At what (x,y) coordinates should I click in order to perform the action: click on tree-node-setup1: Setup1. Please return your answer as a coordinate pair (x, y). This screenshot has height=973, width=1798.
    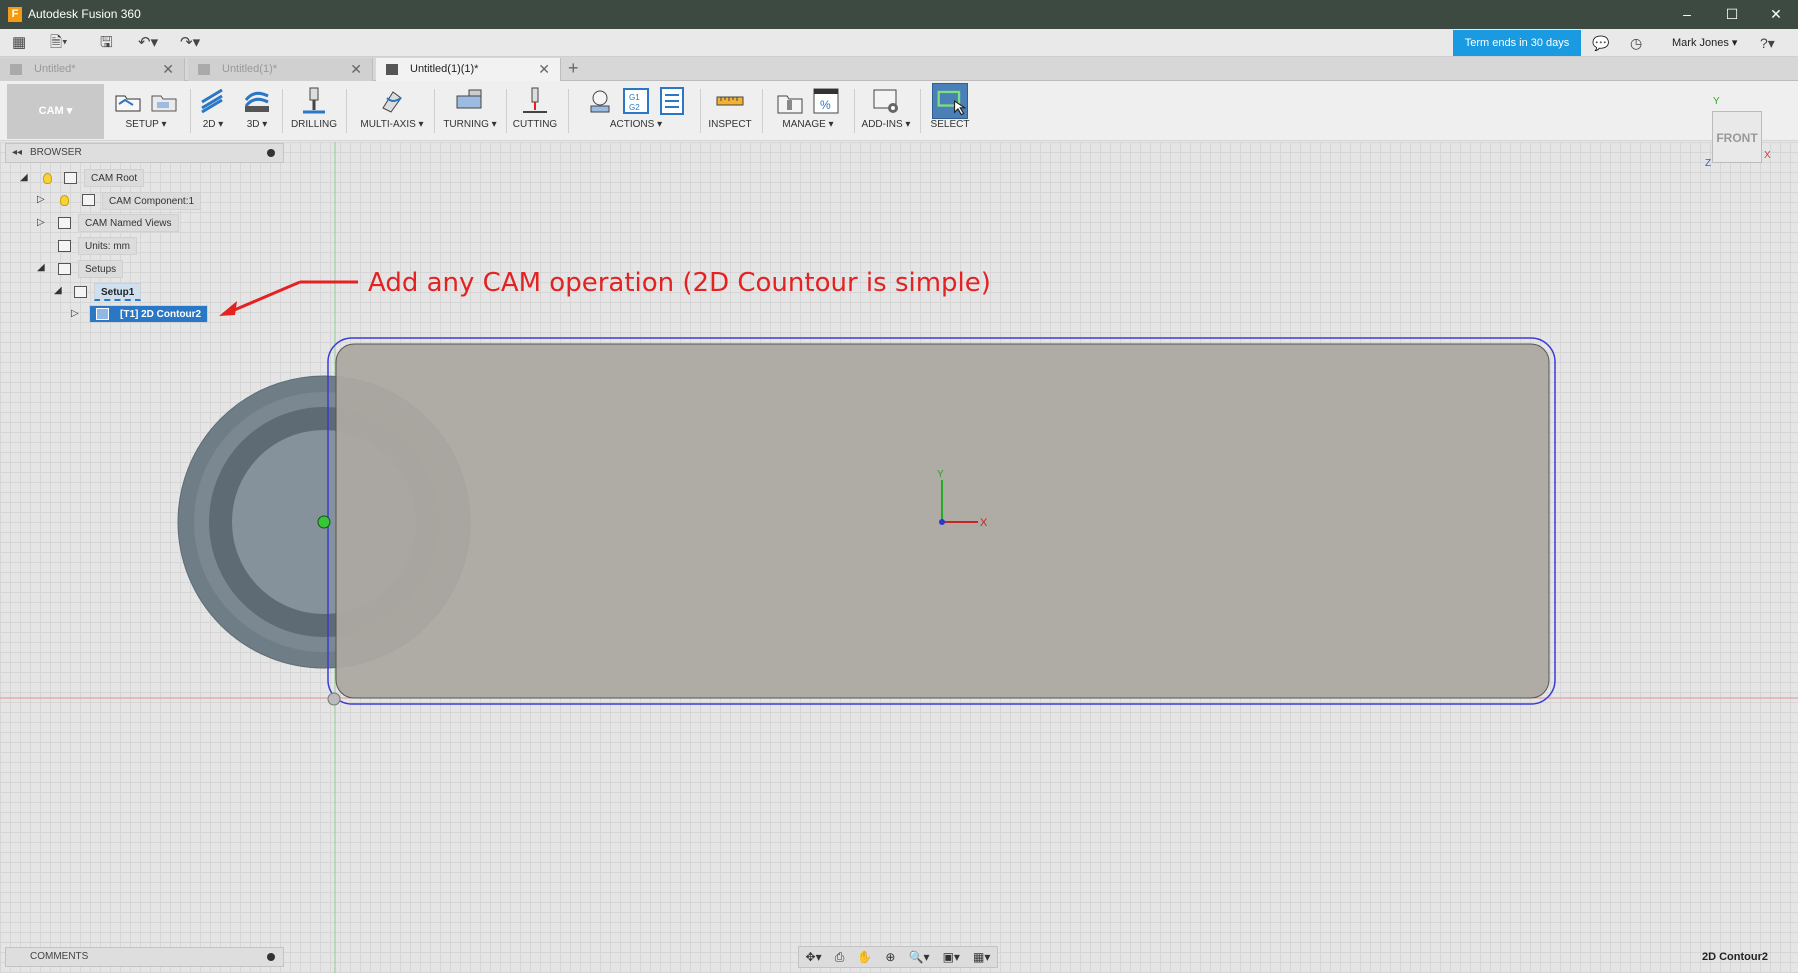
    Looking at the image, I should click on (118, 292).